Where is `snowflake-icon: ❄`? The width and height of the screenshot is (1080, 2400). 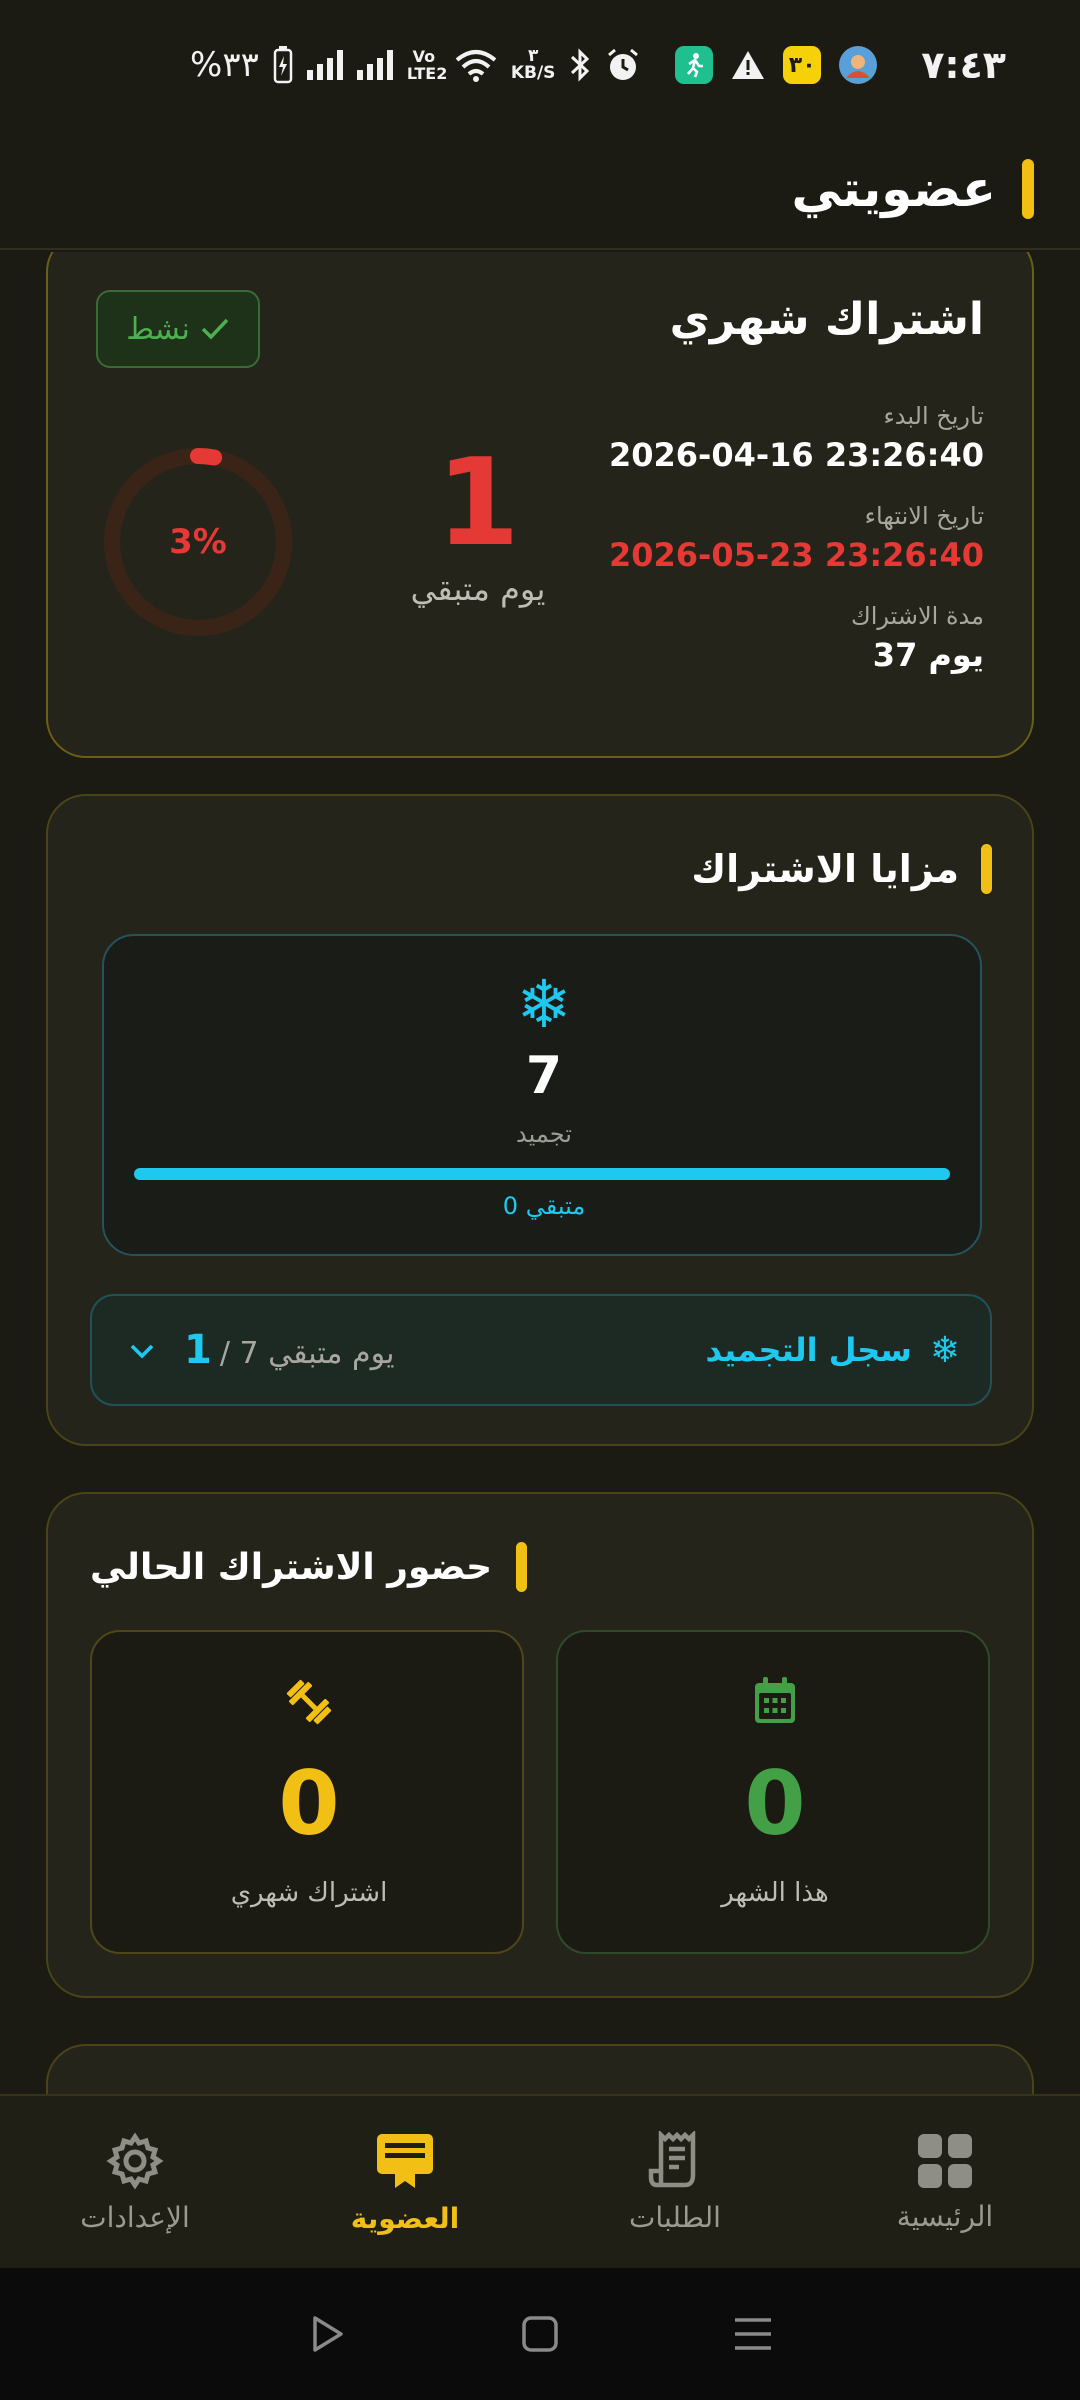 snowflake-icon: ❄ is located at coordinates (544, 1004).